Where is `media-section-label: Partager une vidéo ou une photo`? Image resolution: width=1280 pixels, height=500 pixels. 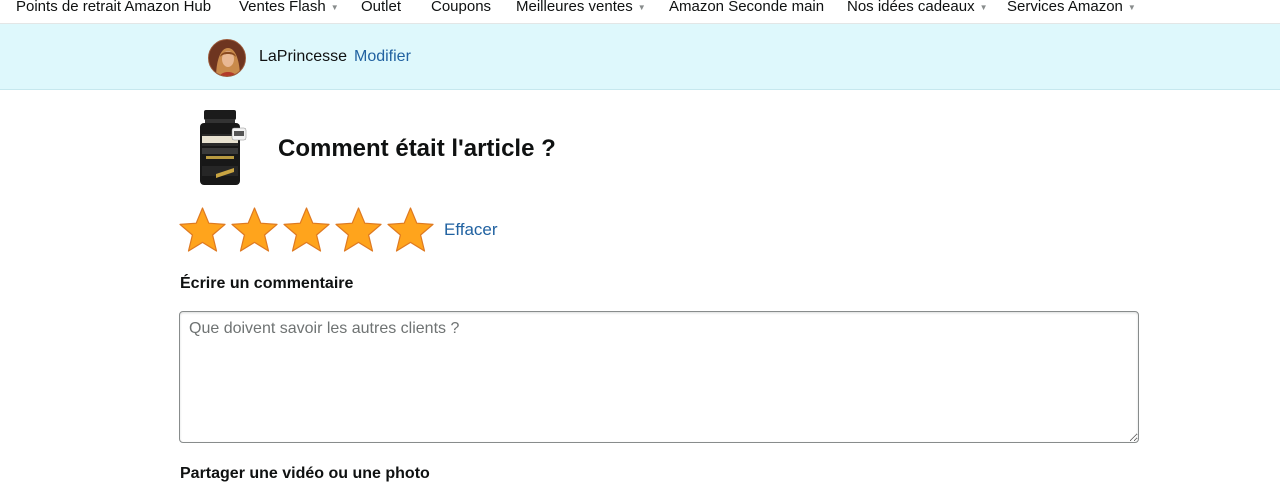 media-section-label: Partager une vidéo ou une photo is located at coordinates (305, 473).